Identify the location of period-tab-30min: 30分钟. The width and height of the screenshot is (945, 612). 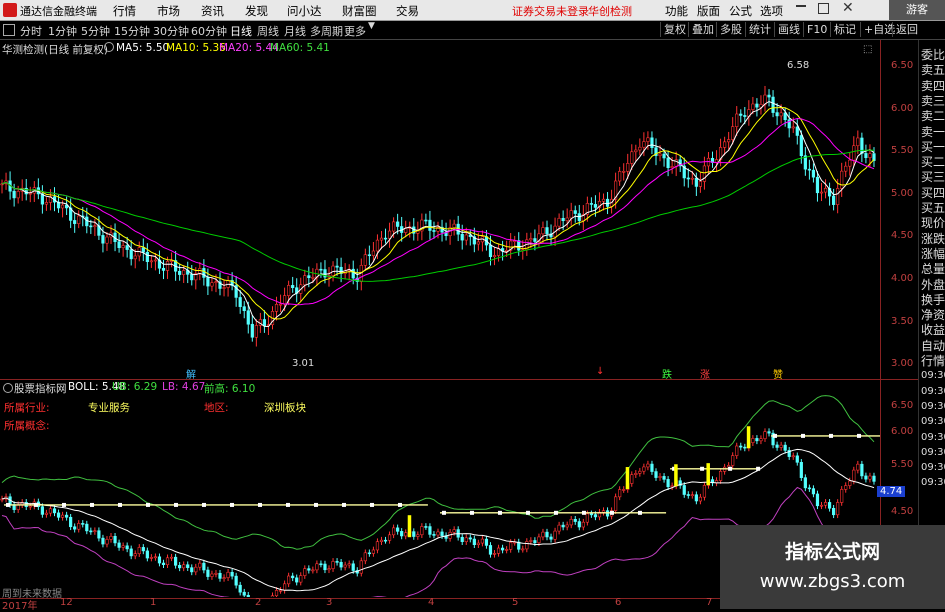
(171, 31).